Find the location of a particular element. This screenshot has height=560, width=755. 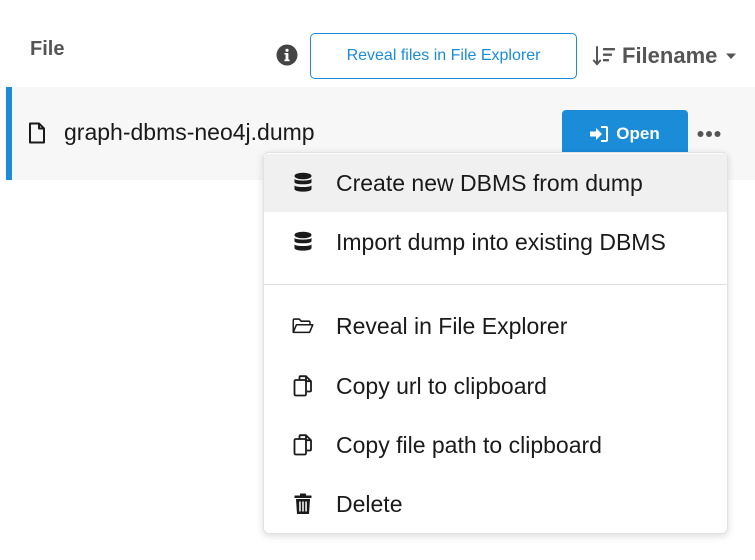

file-icon is located at coordinates (37, 133).